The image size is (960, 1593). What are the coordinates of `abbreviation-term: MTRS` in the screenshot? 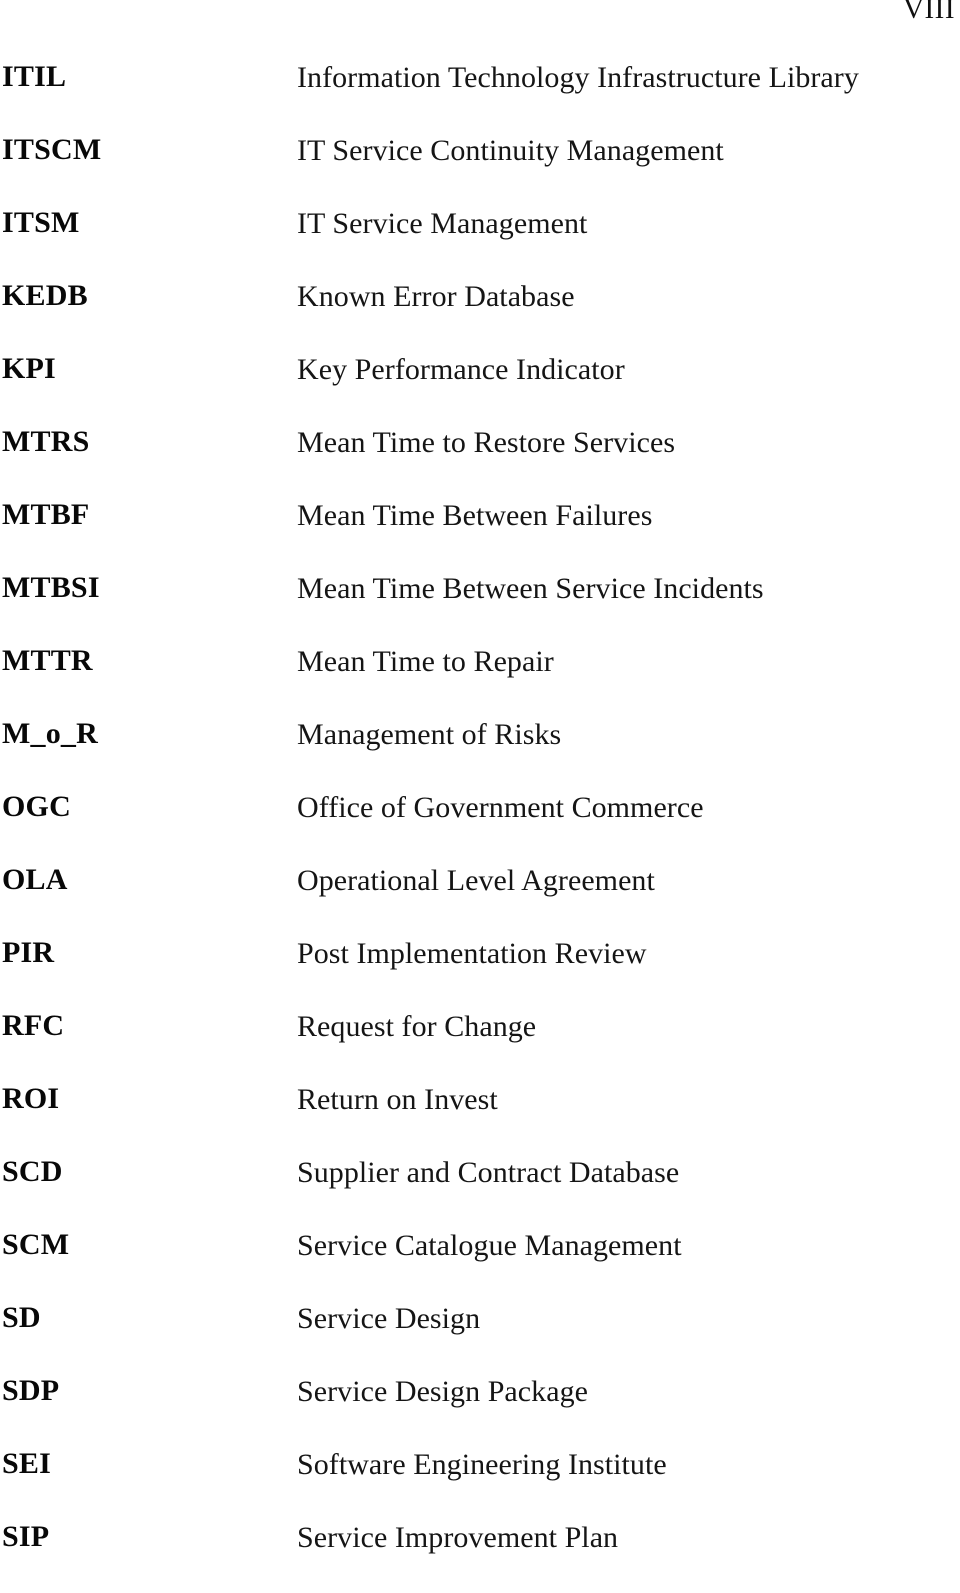 It's located at (46, 441).